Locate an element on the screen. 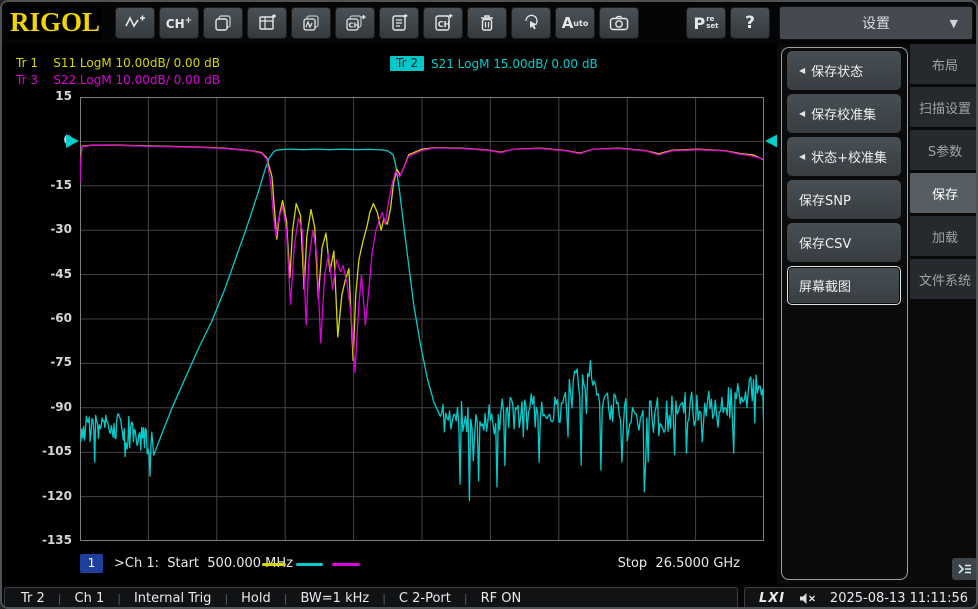 This screenshot has height=609, width=978. y-axis-label: -60 is located at coordinates (61, 318).